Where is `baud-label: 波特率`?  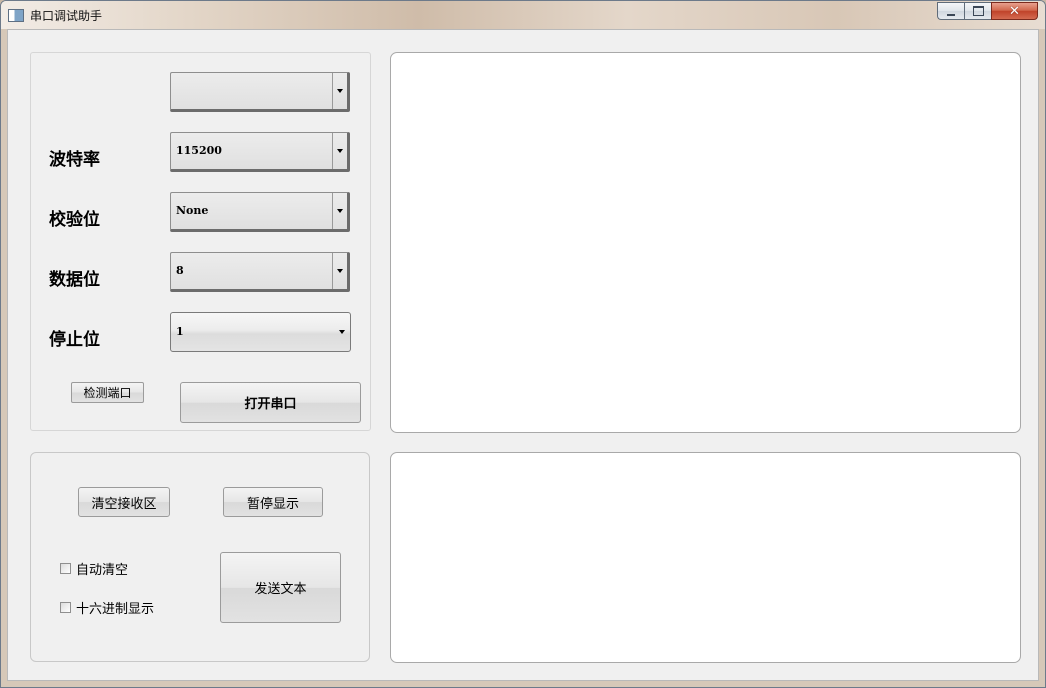 baud-label: 波特率 is located at coordinates (74, 160).